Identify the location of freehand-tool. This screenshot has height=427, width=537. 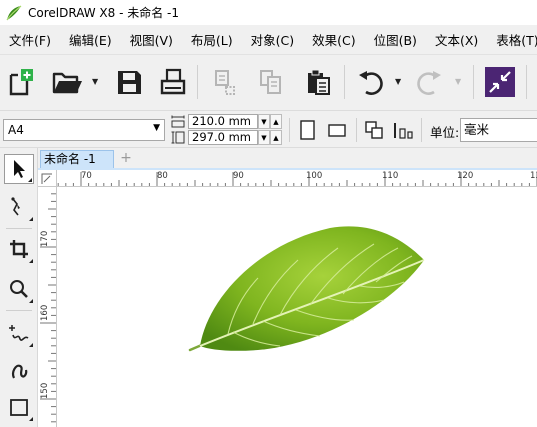
(19, 333).